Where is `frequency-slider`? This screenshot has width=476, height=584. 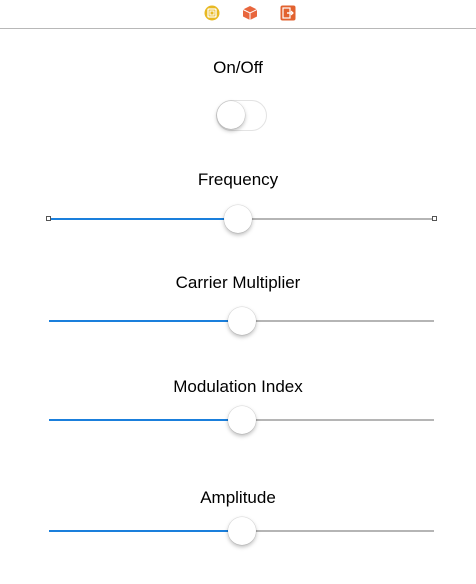
frequency-slider is located at coordinates (241, 219).